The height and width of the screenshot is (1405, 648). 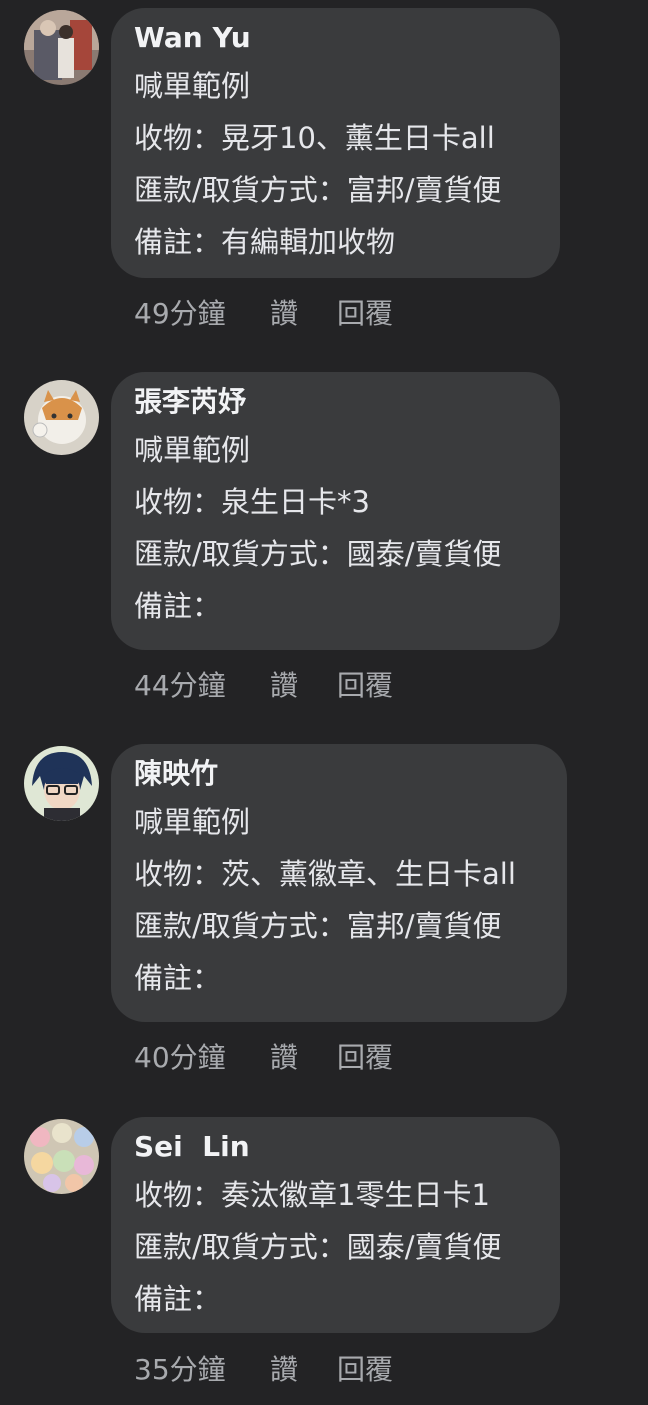 What do you see at coordinates (336, 40) in the screenshot?
I see `comment-author: Wan Yu` at bounding box center [336, 40].